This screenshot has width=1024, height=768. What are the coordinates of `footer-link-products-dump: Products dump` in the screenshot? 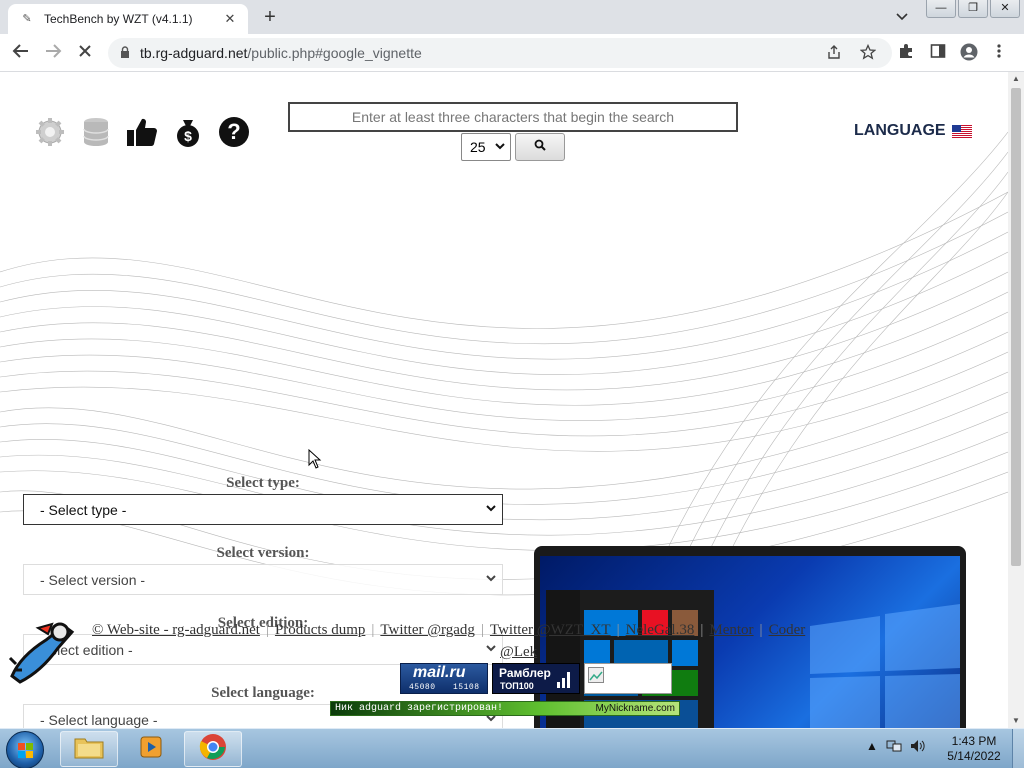 It's located at (320, 630).